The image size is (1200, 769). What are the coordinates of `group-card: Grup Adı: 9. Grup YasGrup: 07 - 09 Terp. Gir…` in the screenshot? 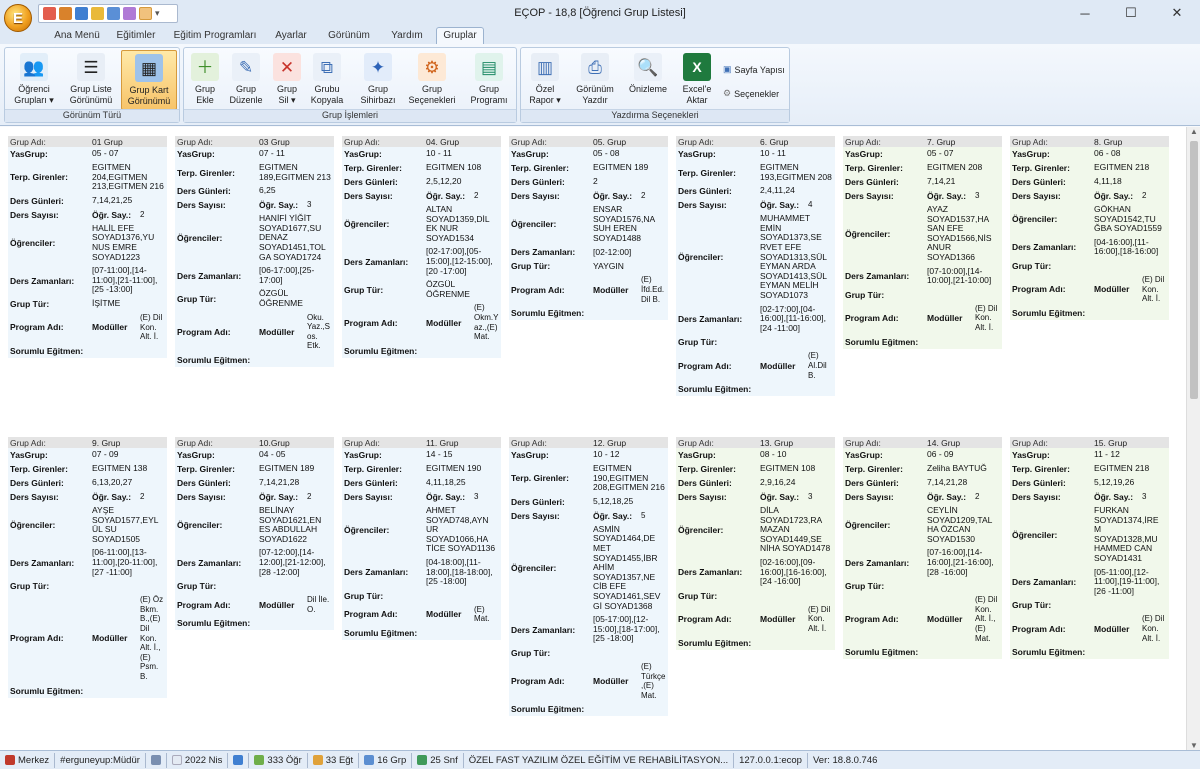 It's located at (87, 567).